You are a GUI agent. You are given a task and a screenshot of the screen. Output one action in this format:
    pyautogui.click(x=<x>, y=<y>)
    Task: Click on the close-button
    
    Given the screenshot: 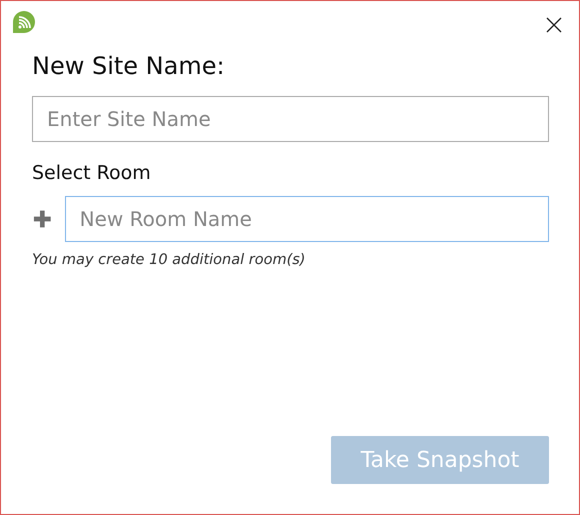 What is the action you would take?
    pyautogui.click(x=554, y=25)
    